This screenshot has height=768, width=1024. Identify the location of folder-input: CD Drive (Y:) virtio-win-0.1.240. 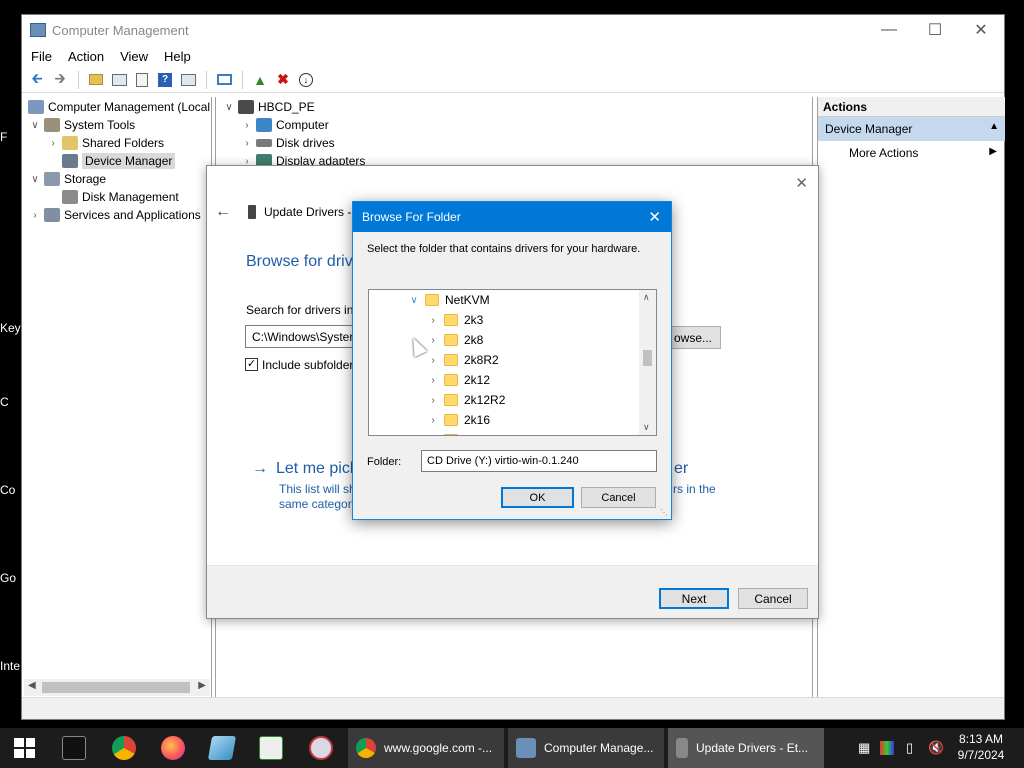
(539, 461).